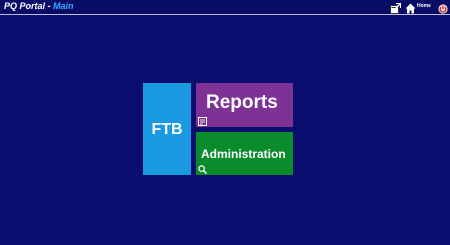 The height and width of the screenshot is (245, 450). I want to click on report-icon, so click(202, 121).